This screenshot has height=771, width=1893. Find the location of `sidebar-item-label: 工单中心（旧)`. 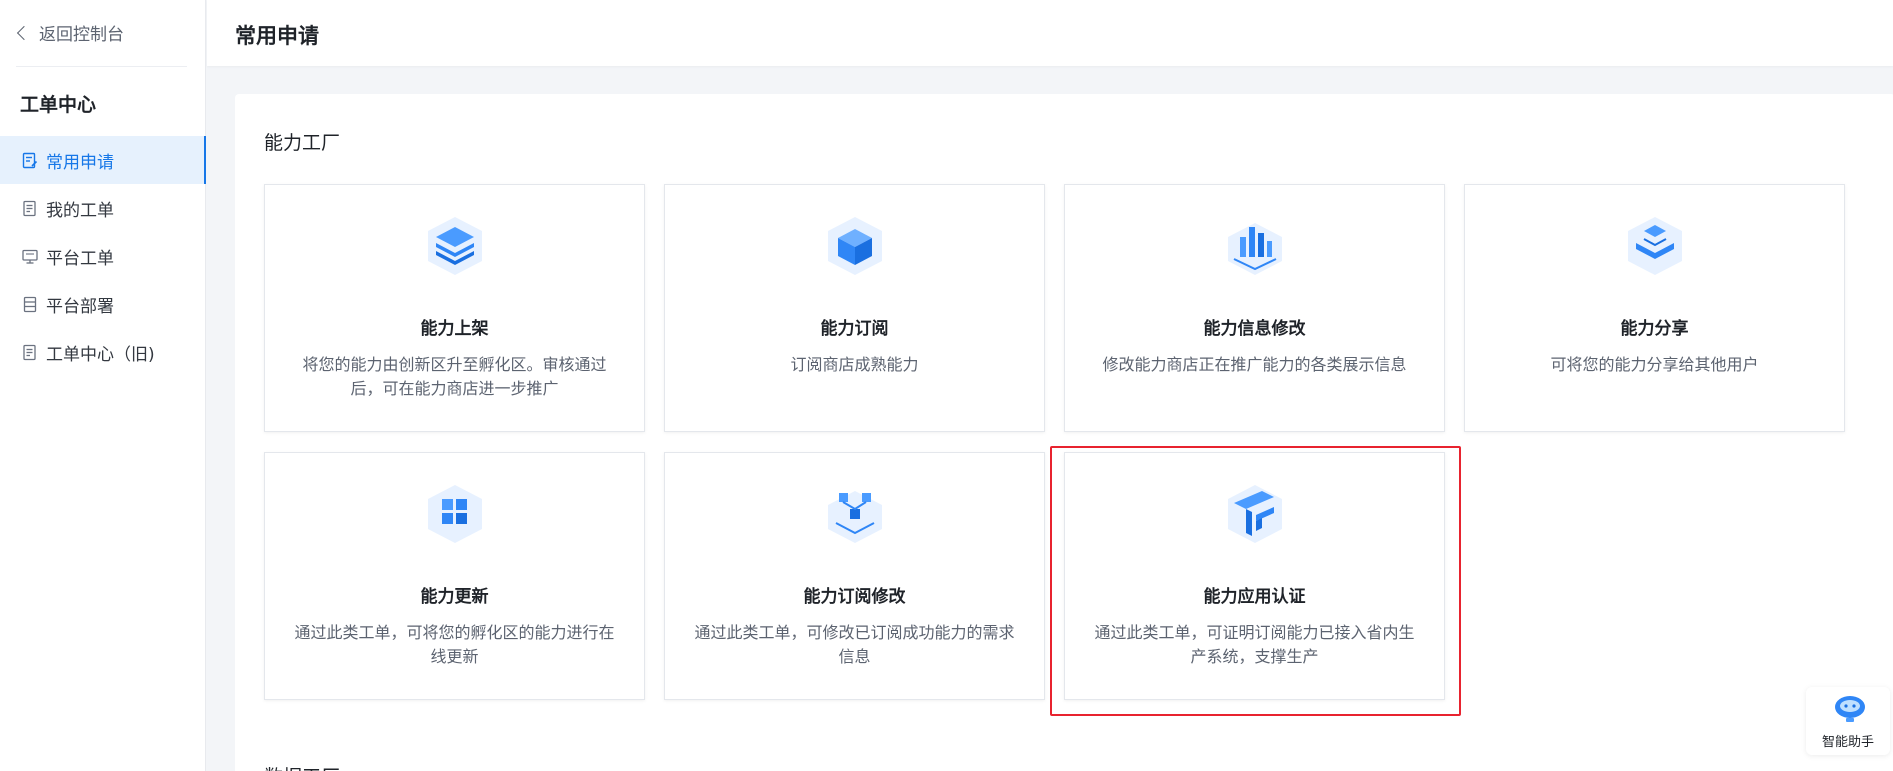

sidebar-item-label: 工单中心（旧) is located at coordinates (100, 354).